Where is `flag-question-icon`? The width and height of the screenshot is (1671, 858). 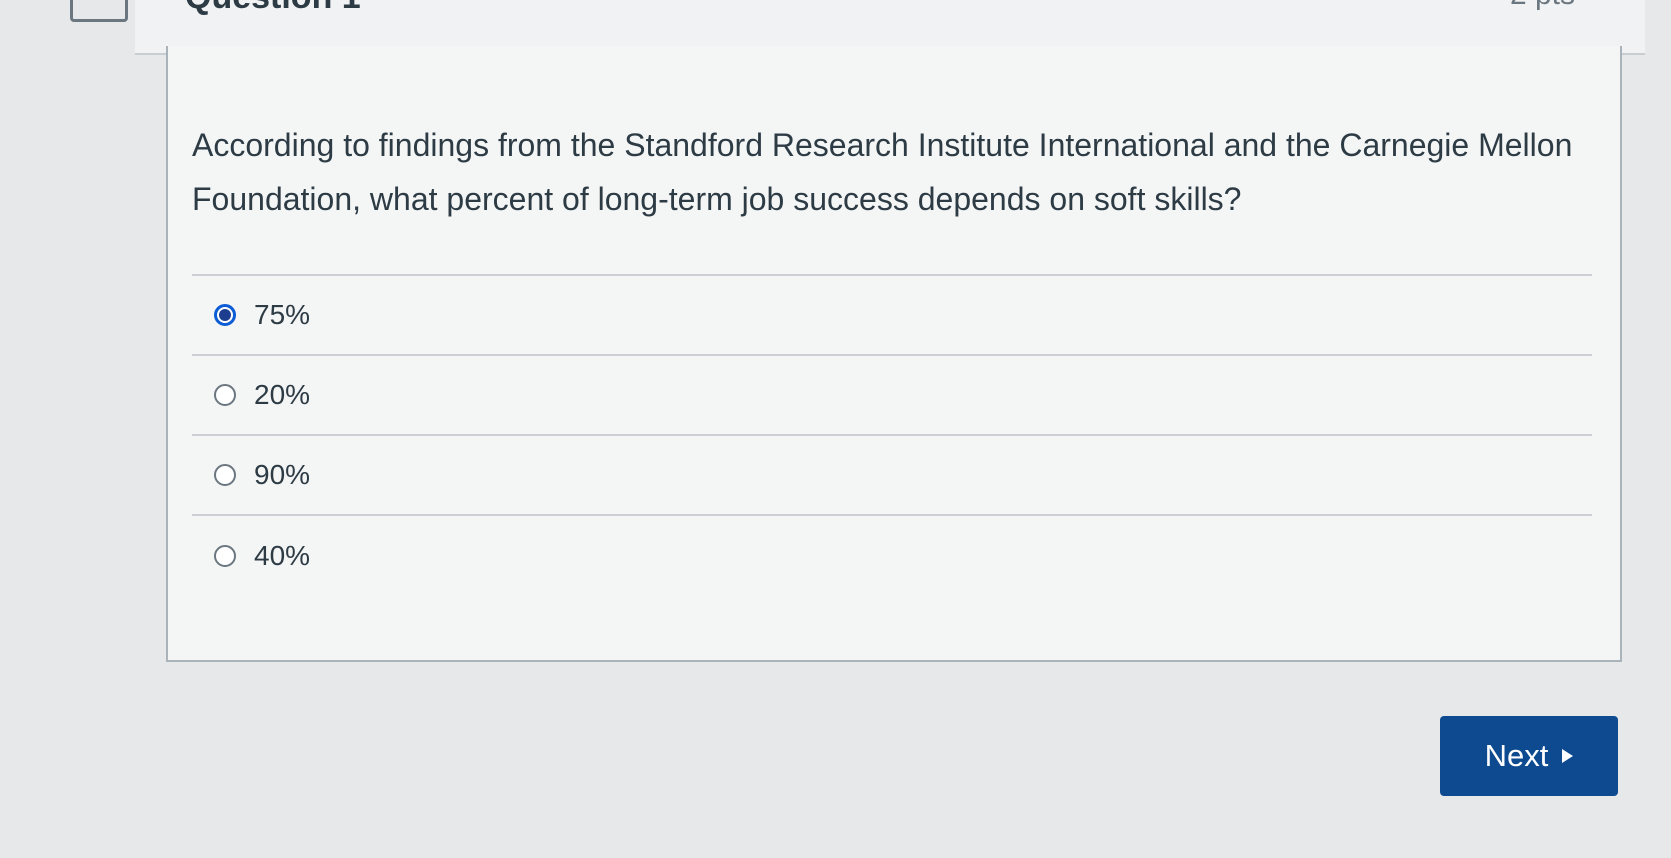
flag-question-icon is located at coordinates (99, 11).